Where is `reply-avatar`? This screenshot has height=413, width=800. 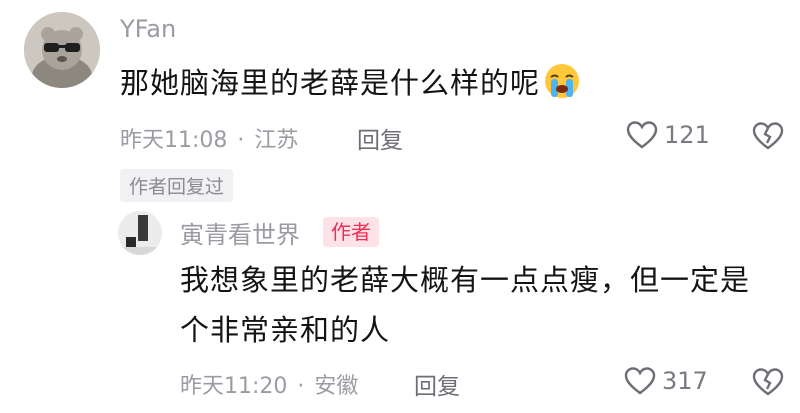
reply-avatar is located at coordinates (140, 233).